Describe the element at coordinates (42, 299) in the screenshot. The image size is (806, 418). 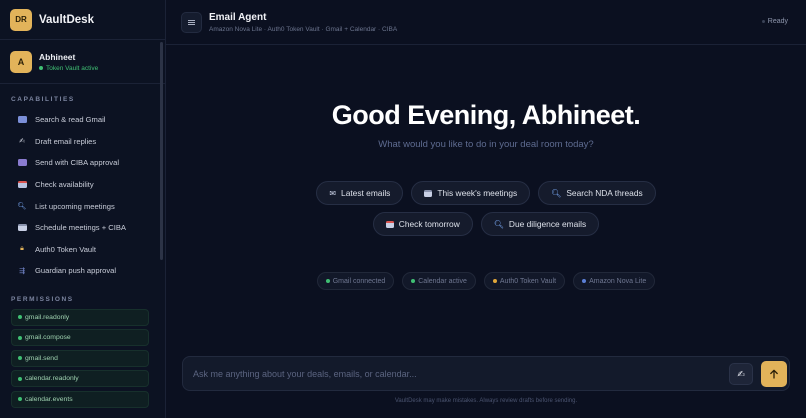
I see `permissions-title: PERMISSIONS` at that location.